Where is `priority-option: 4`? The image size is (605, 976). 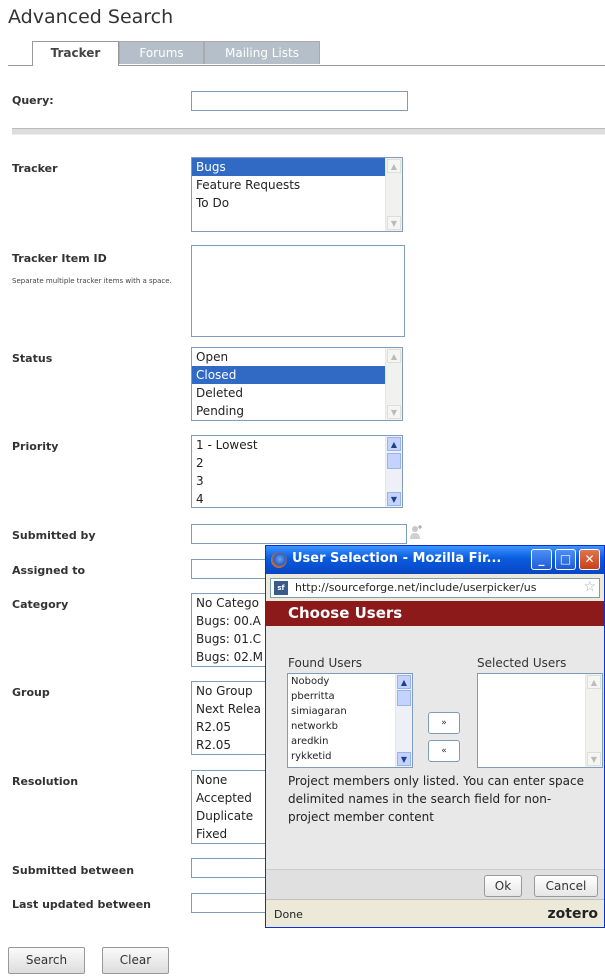 priority-option: 4 is located at coordinates (297, 498).